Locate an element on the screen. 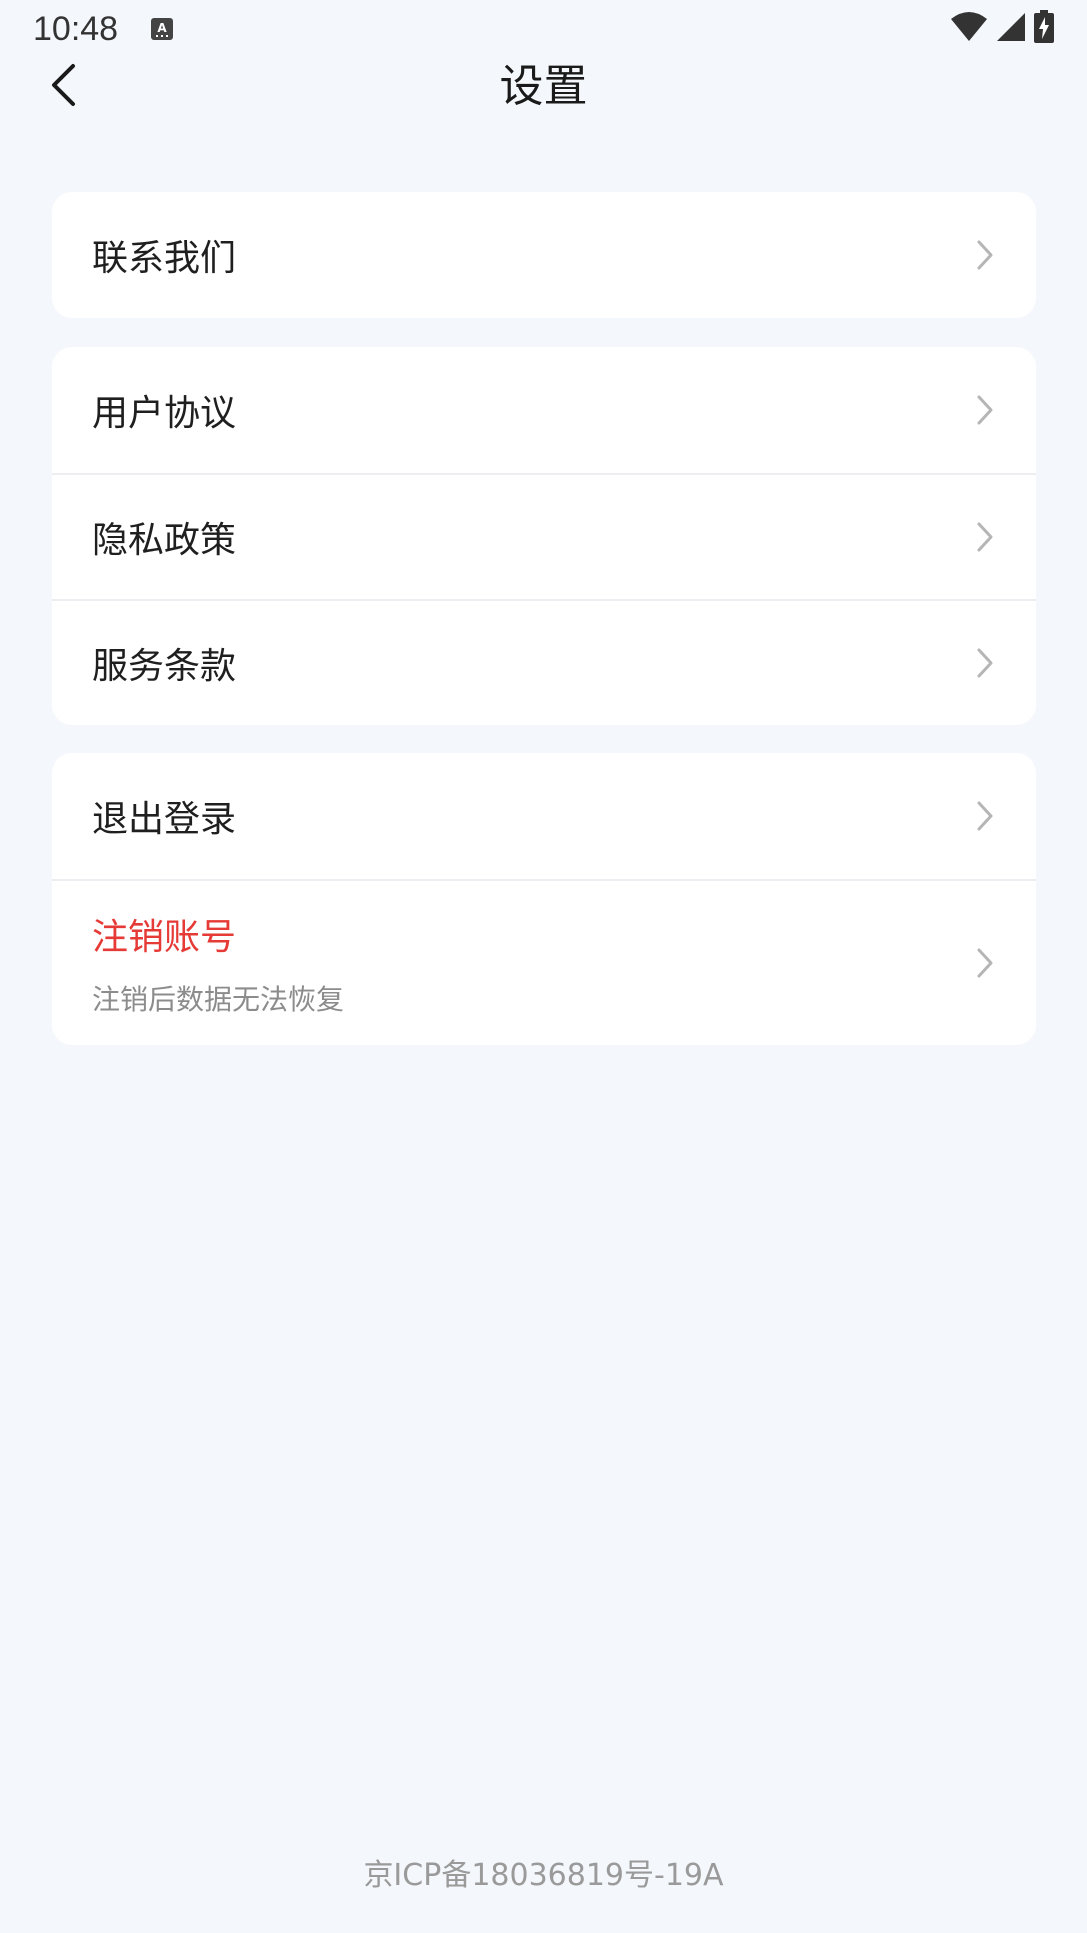  settings-item-privacy-policy: 隐私政策 is located at coordinates (544, 536).